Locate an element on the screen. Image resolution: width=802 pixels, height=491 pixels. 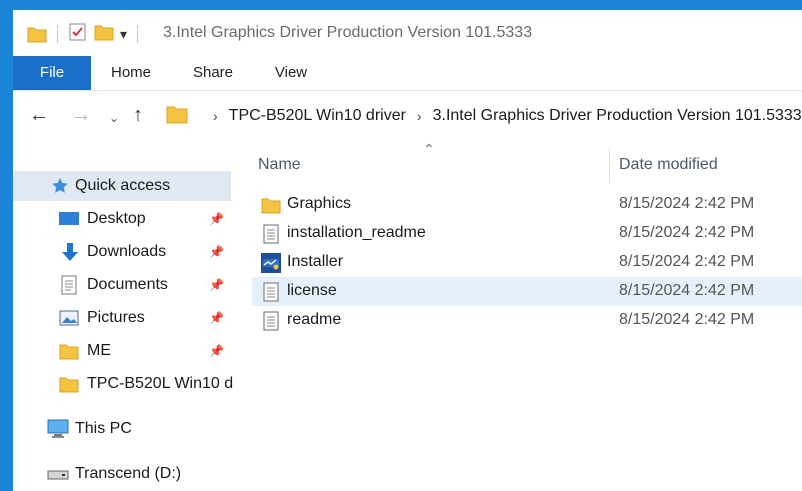
drive-icon is located at coordinates (58, 474).